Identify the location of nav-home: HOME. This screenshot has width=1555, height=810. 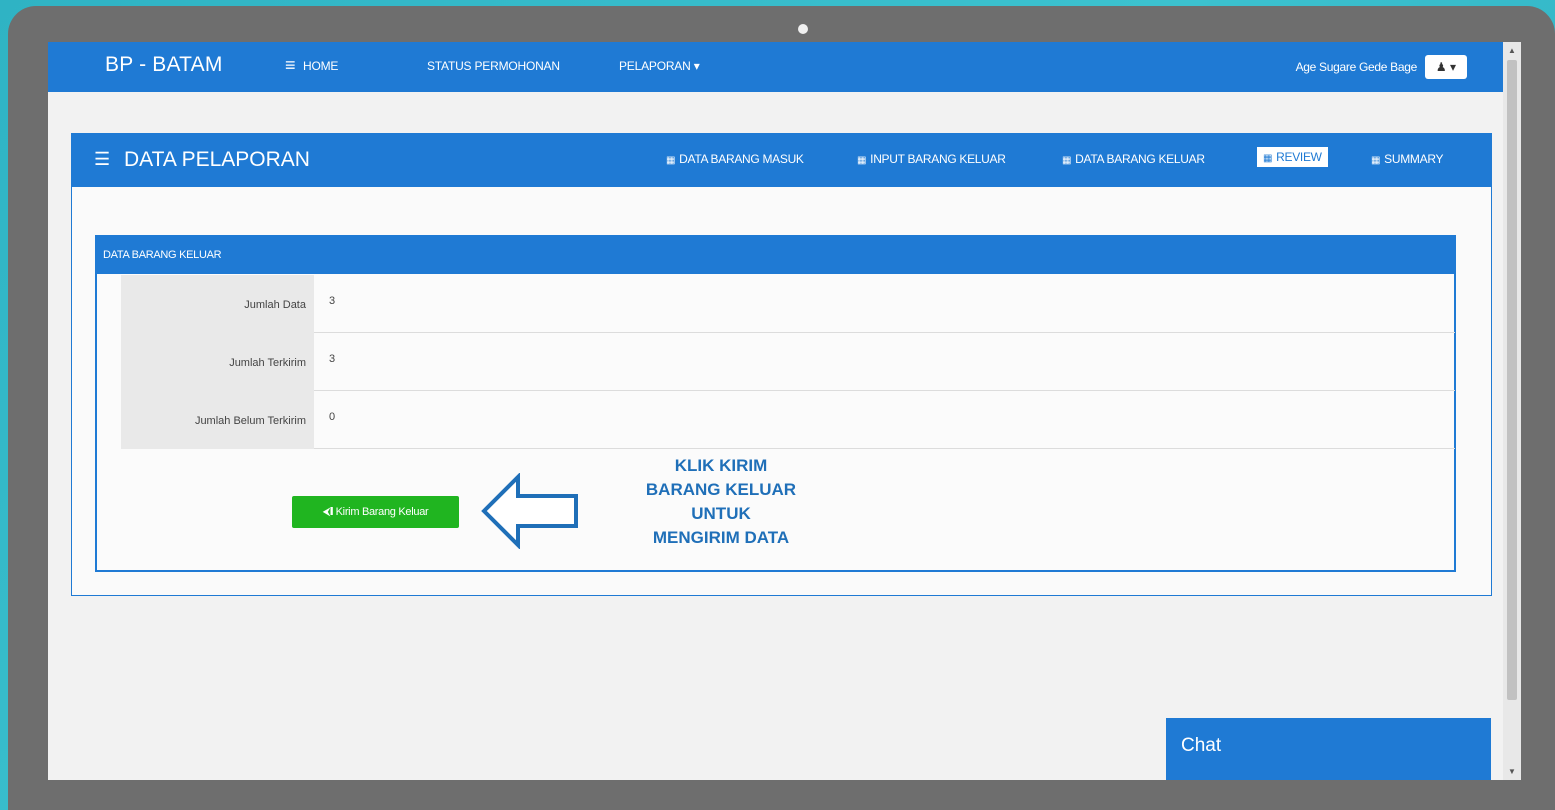
(320, 66).